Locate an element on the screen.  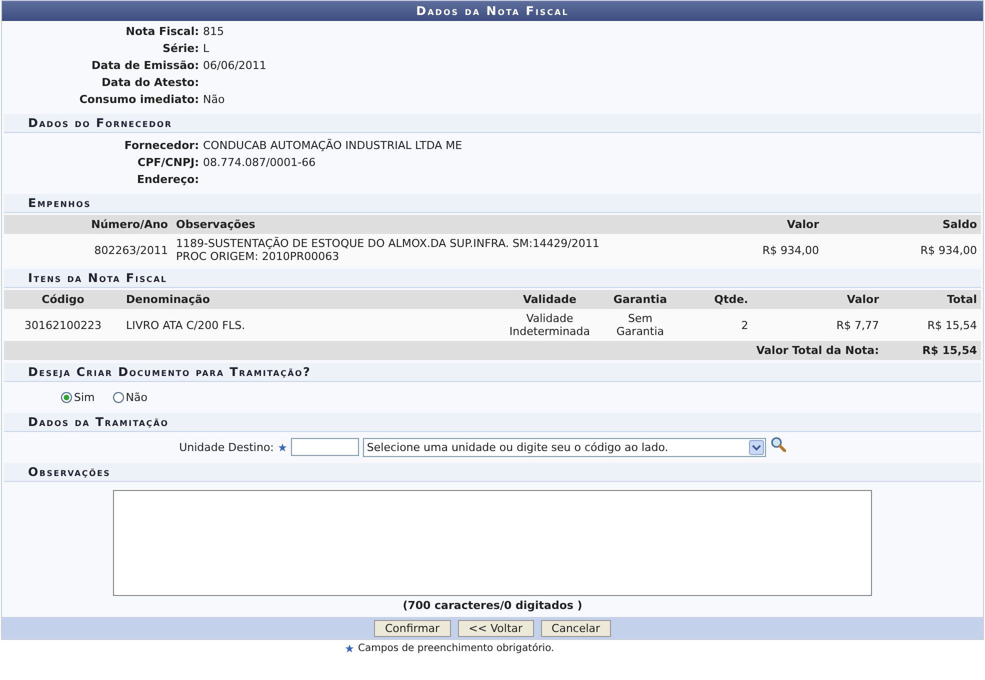
form-button: << Voltar is located at coordinates (496, 628).